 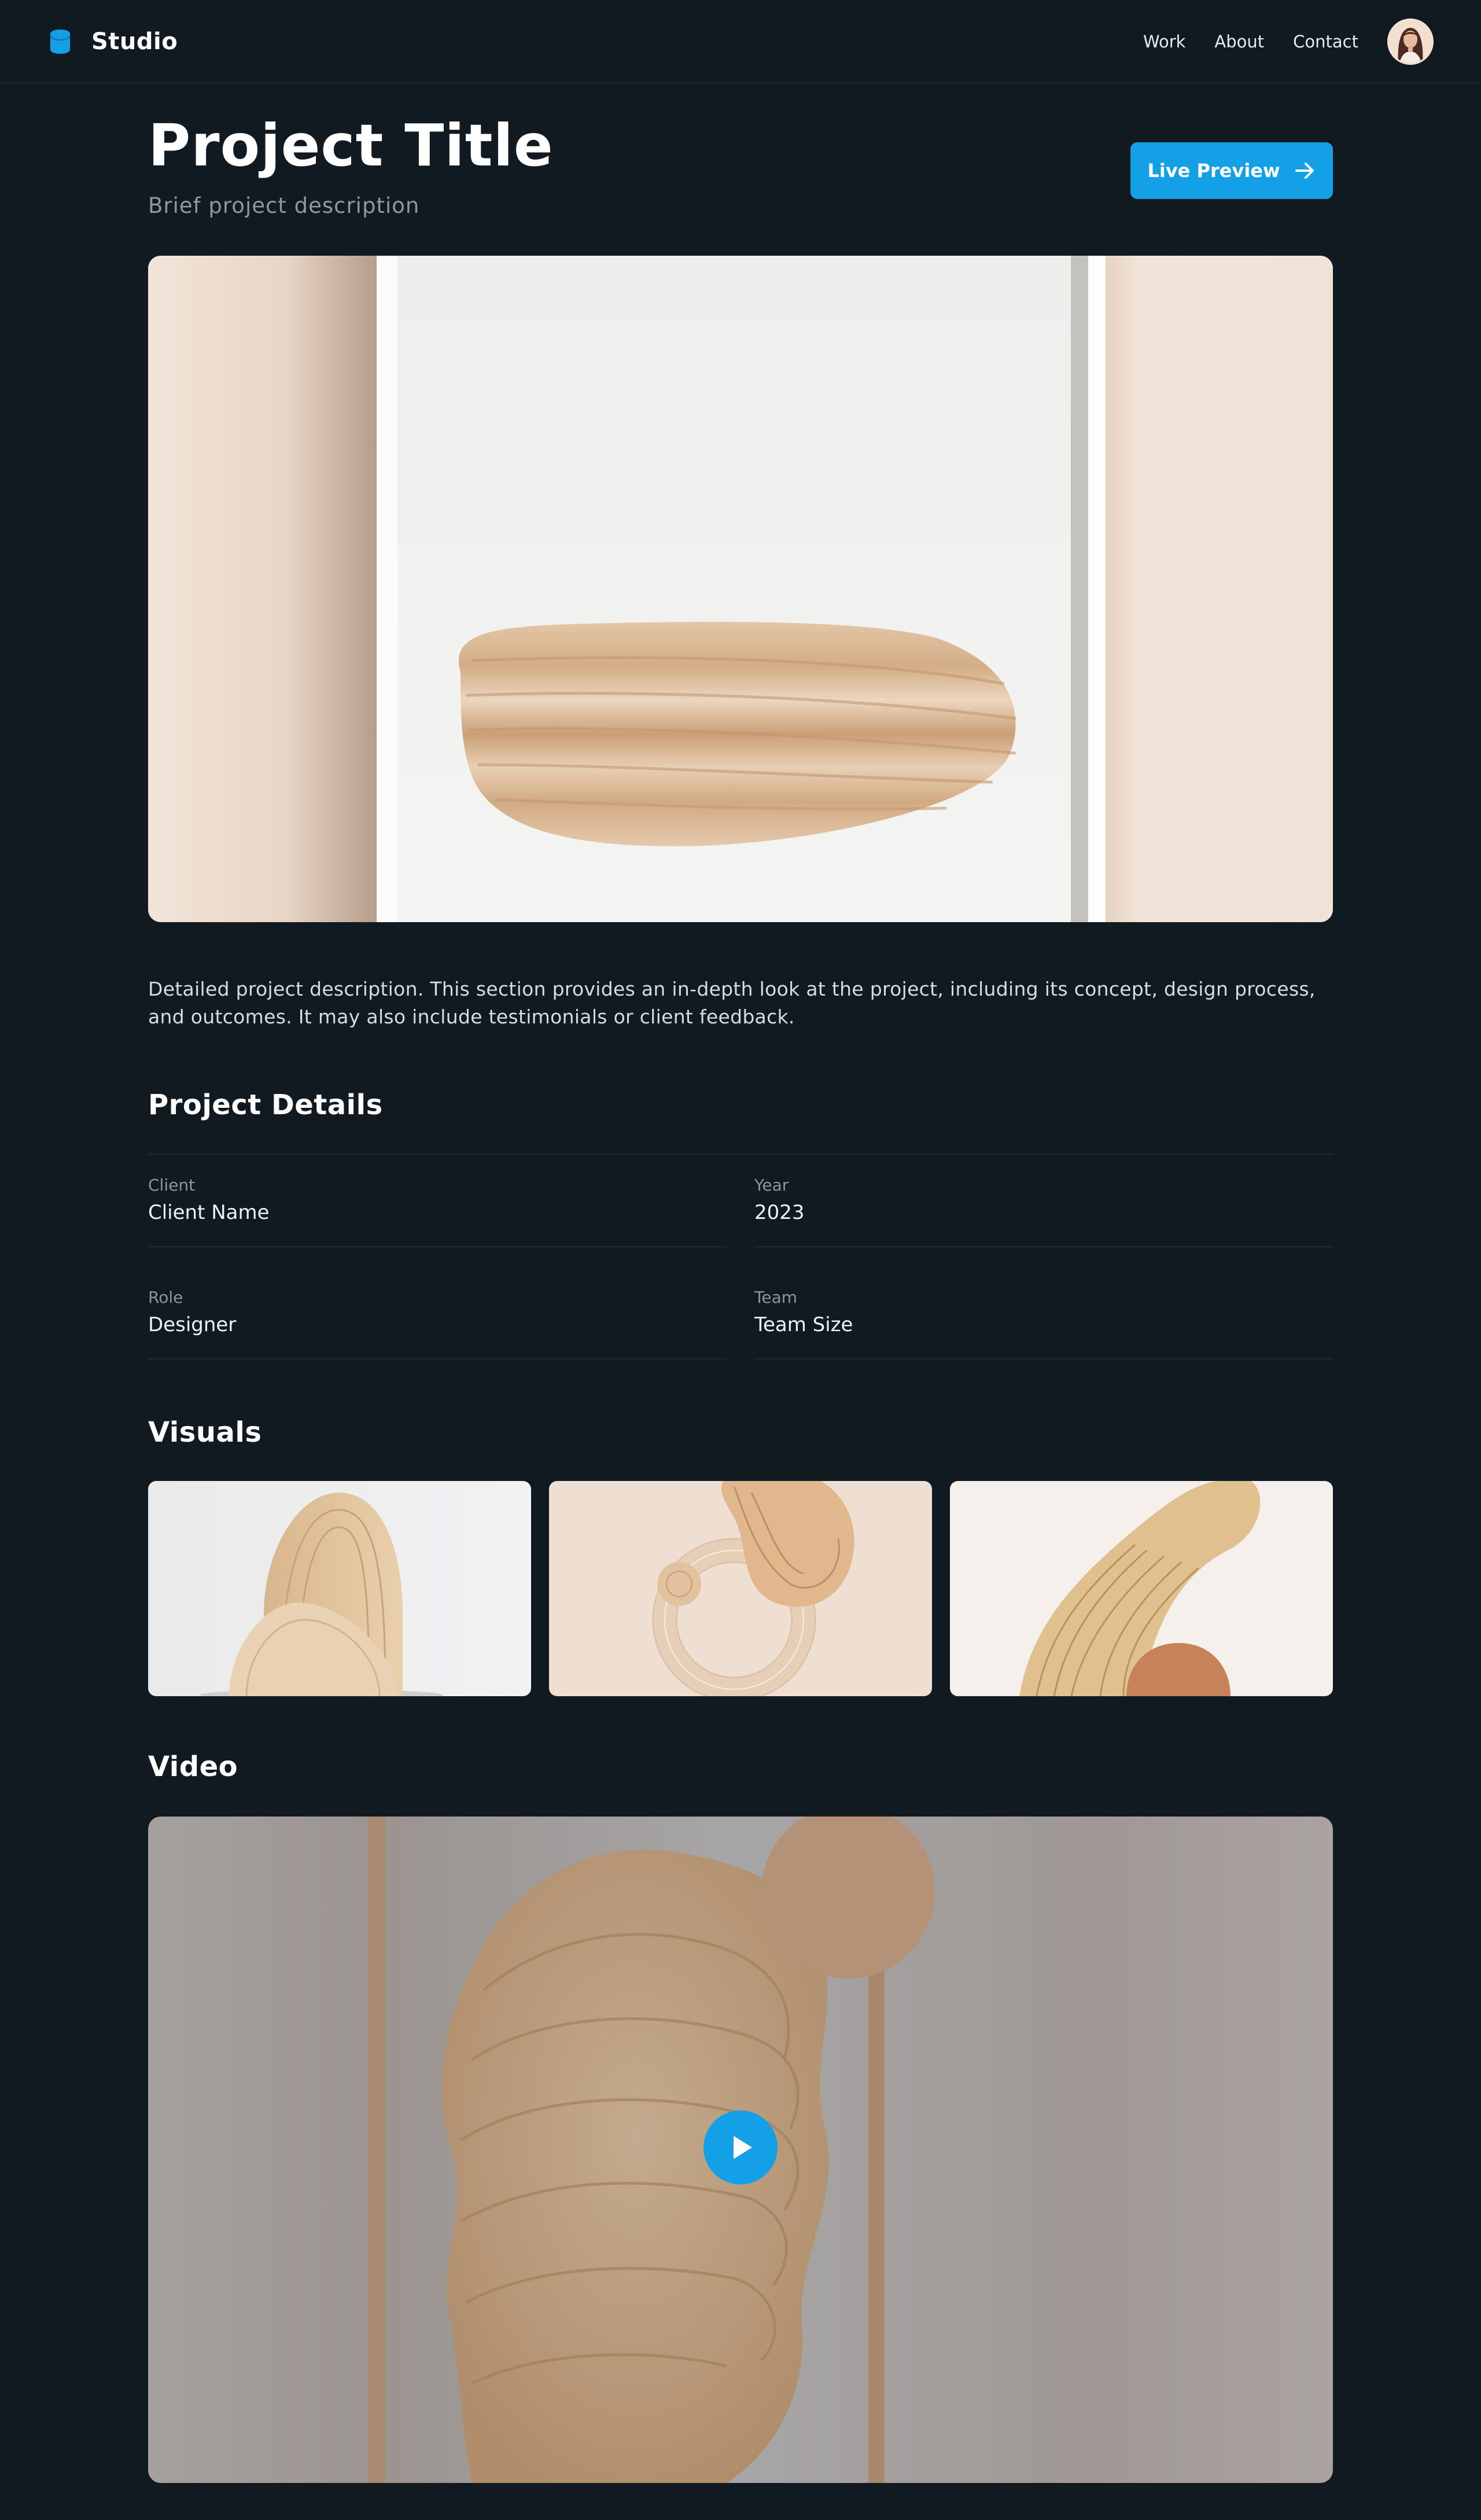 I want to click on play-button, so click(x=740, y=2147).